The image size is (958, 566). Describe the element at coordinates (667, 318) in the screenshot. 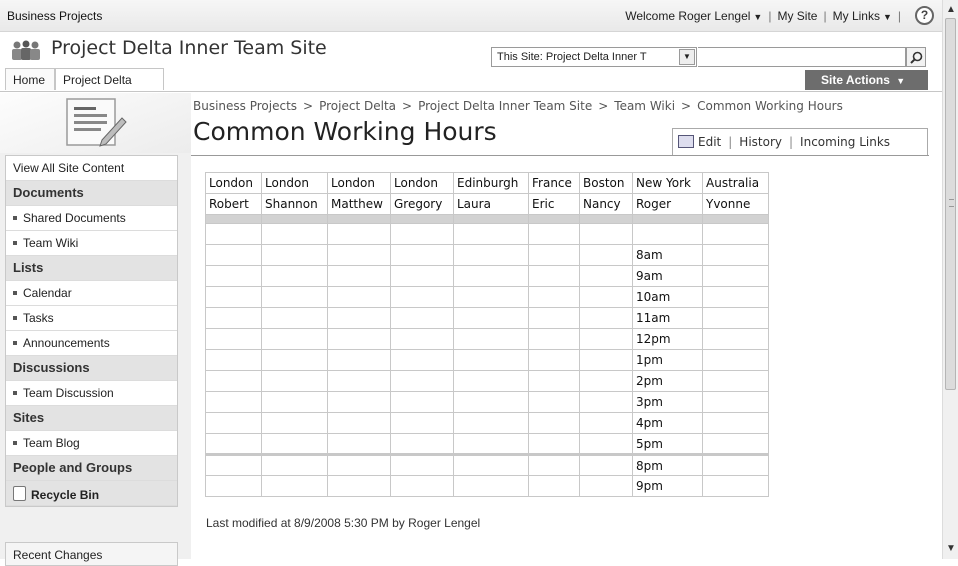

I see `table-cell: 11am` at that location.